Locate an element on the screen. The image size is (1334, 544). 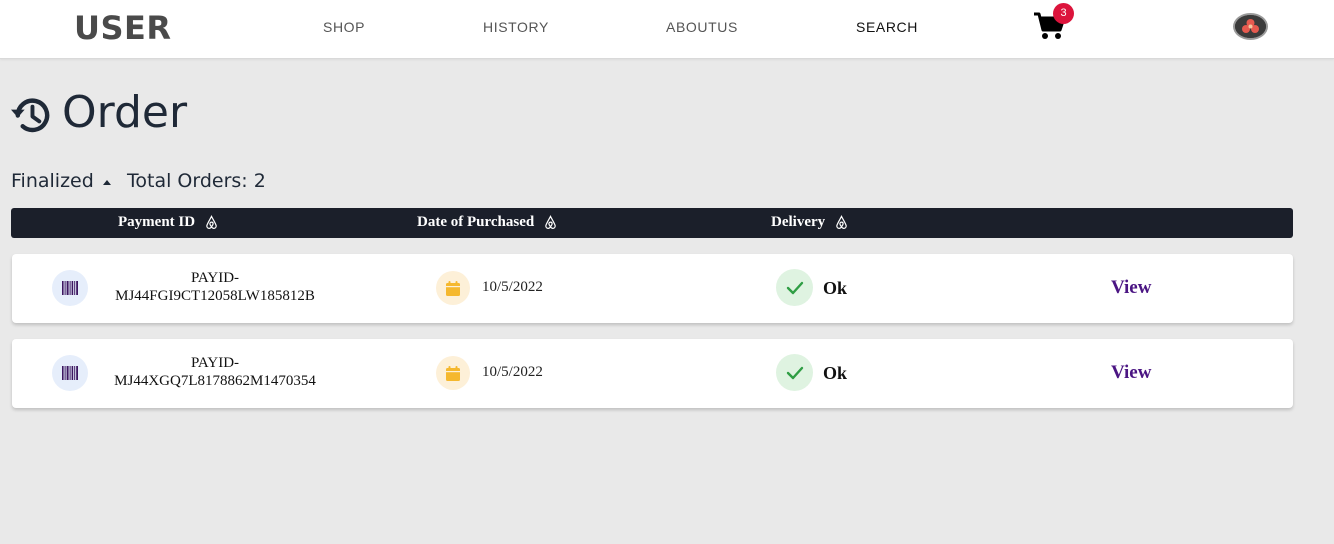
column-header-label: Delivery is located at coordinates (798, 222).